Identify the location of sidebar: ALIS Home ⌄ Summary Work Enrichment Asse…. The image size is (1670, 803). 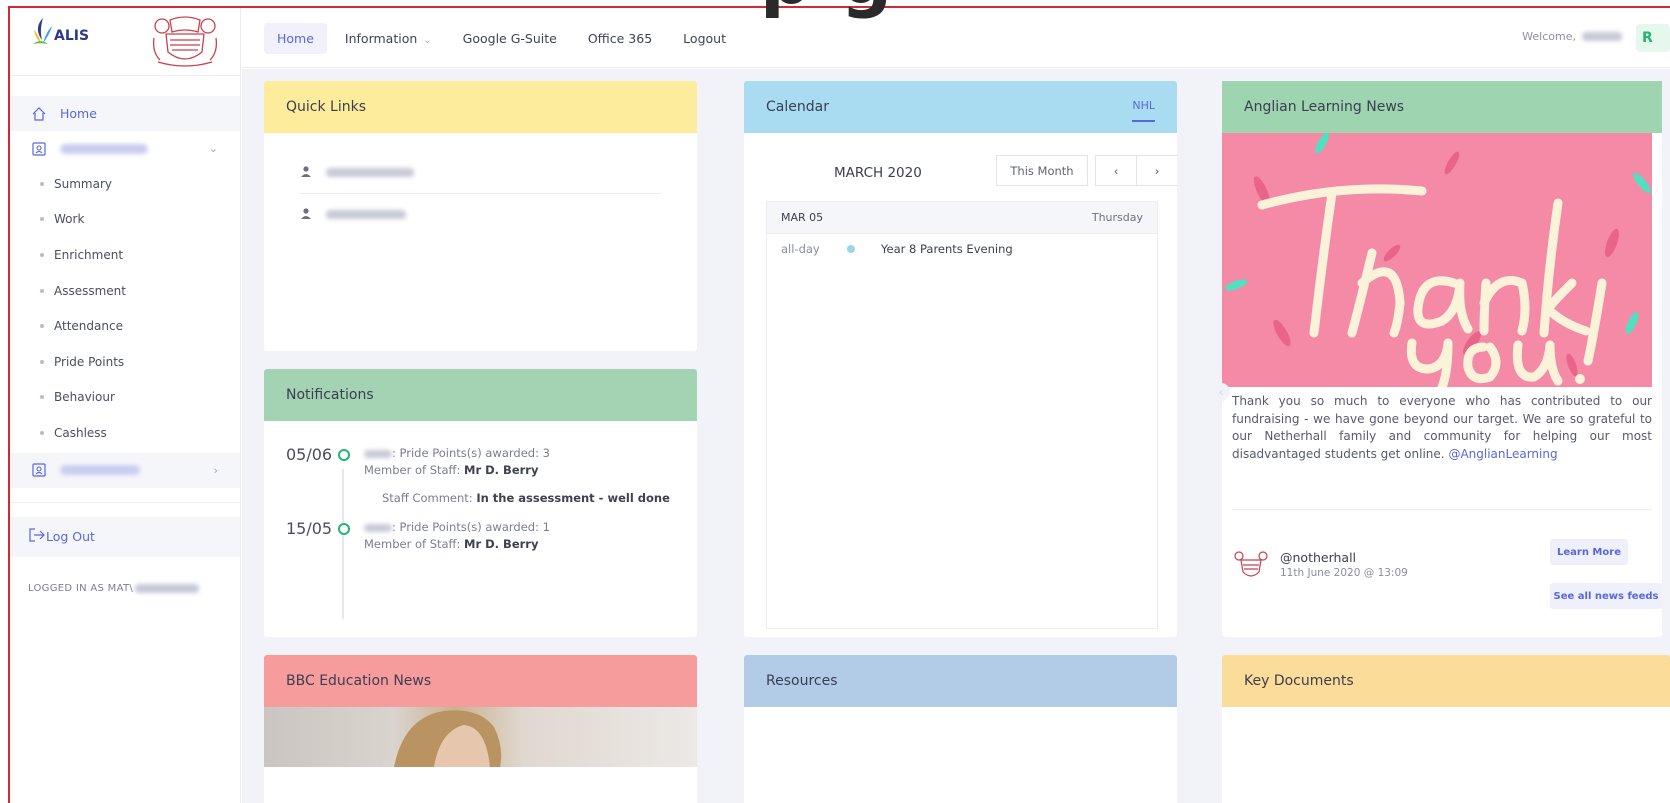
(125, 405).